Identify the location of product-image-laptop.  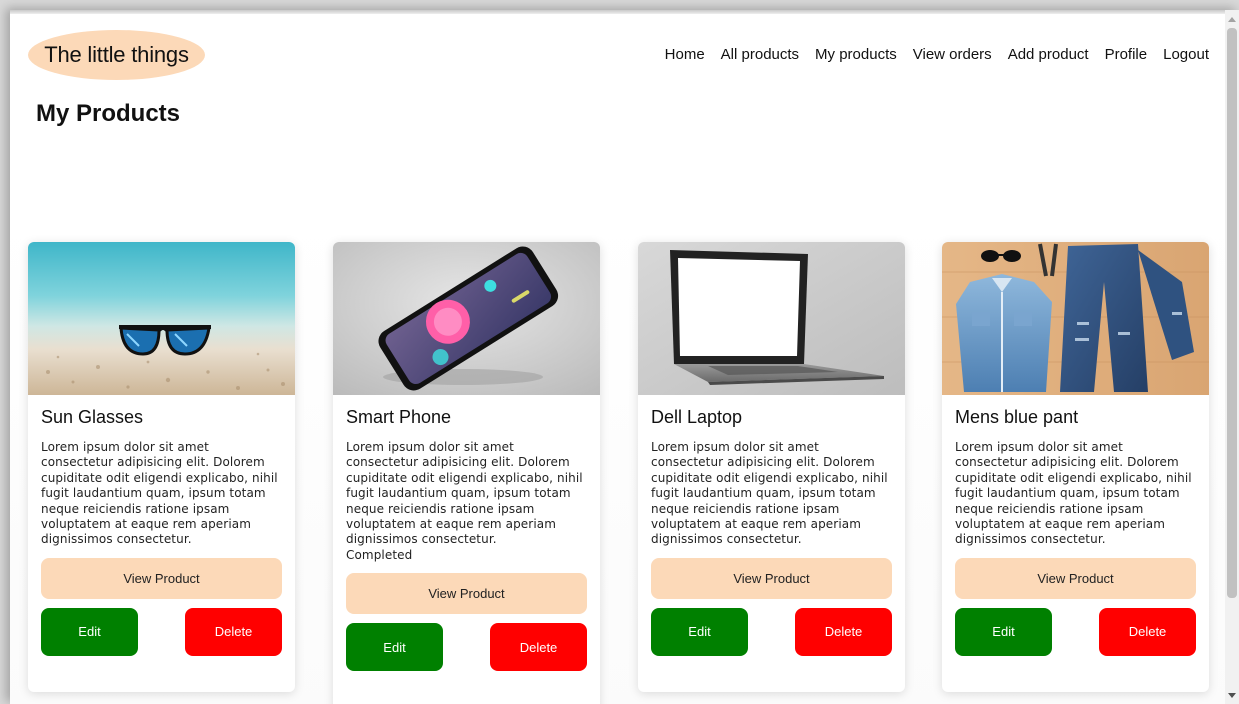
(771, 318).